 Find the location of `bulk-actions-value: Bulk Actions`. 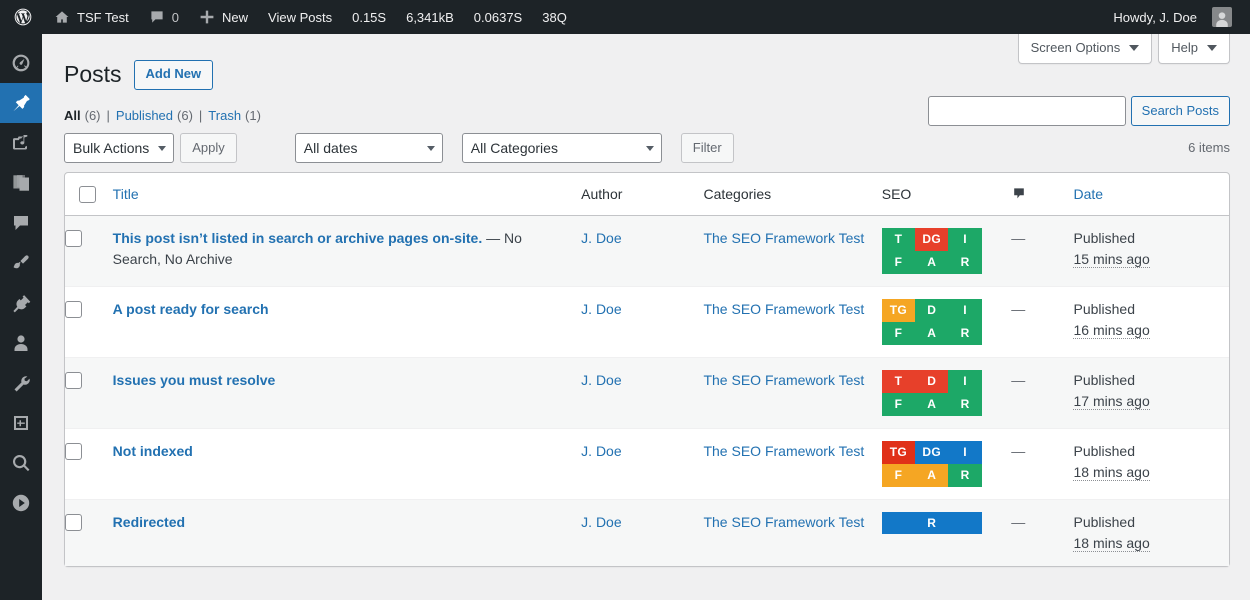

bulk-actions-value: Bulk Actions is located at coordinates (111, 147).